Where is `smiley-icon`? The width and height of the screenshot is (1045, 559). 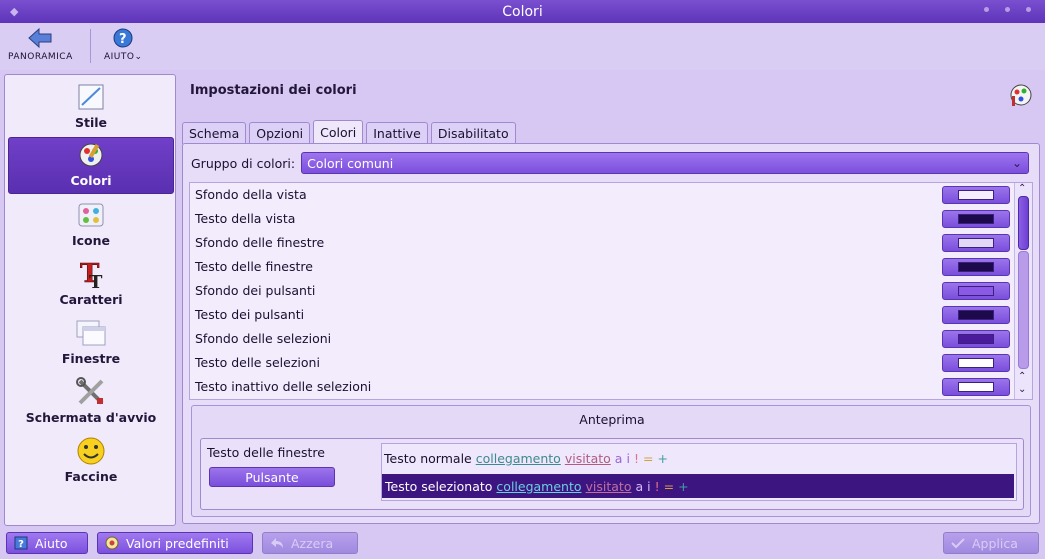
smiley-icon is located at coordinates (91, 451).